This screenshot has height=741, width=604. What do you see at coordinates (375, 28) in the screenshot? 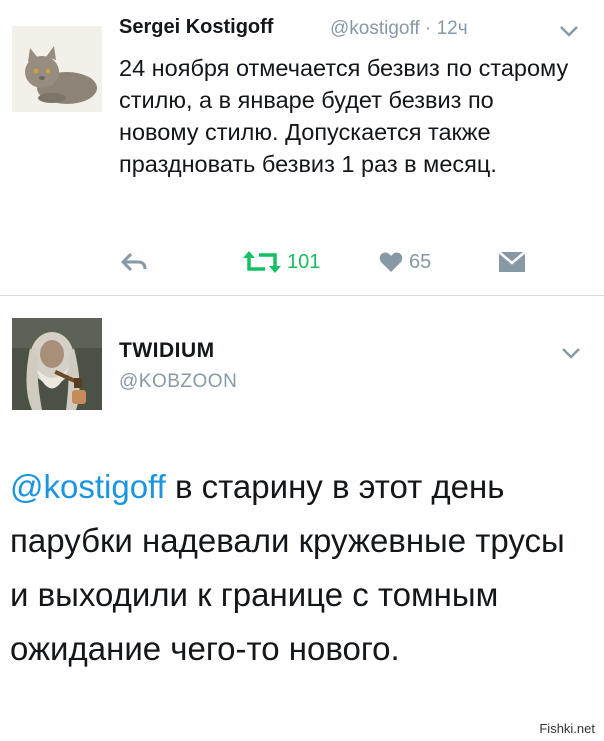
I see `author-handle: @kostigoff` at bounding box center [375, 28].